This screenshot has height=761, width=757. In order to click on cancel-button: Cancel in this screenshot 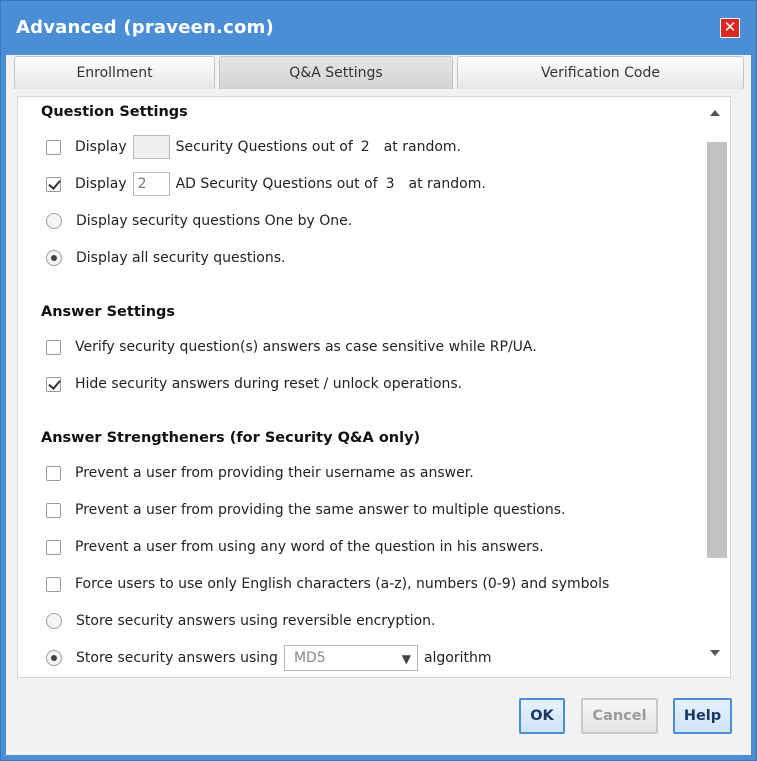, I will do `click(619, 716)`.